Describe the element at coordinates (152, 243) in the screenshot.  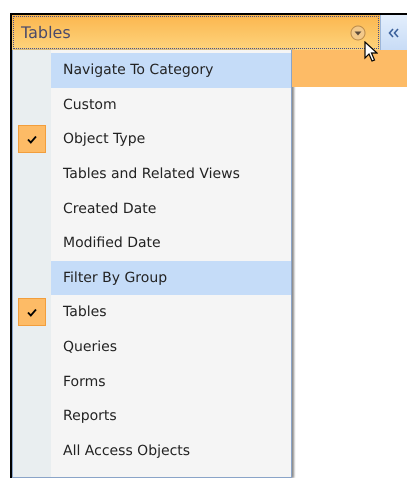
I see `menu-item: Modified Date` at that location.